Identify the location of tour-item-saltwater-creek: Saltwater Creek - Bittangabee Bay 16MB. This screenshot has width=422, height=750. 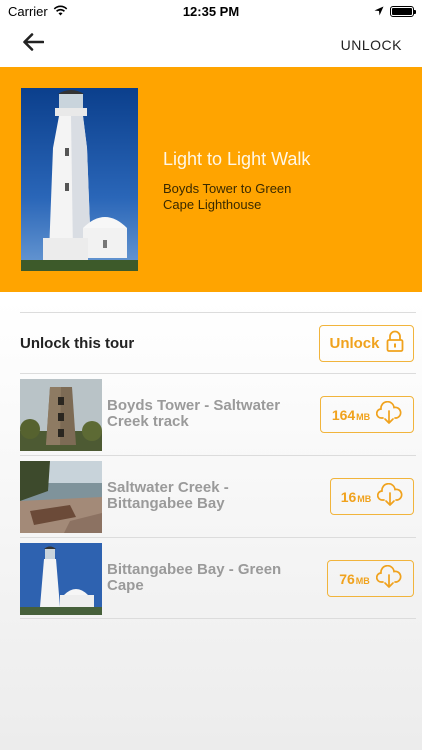
(218, 496).